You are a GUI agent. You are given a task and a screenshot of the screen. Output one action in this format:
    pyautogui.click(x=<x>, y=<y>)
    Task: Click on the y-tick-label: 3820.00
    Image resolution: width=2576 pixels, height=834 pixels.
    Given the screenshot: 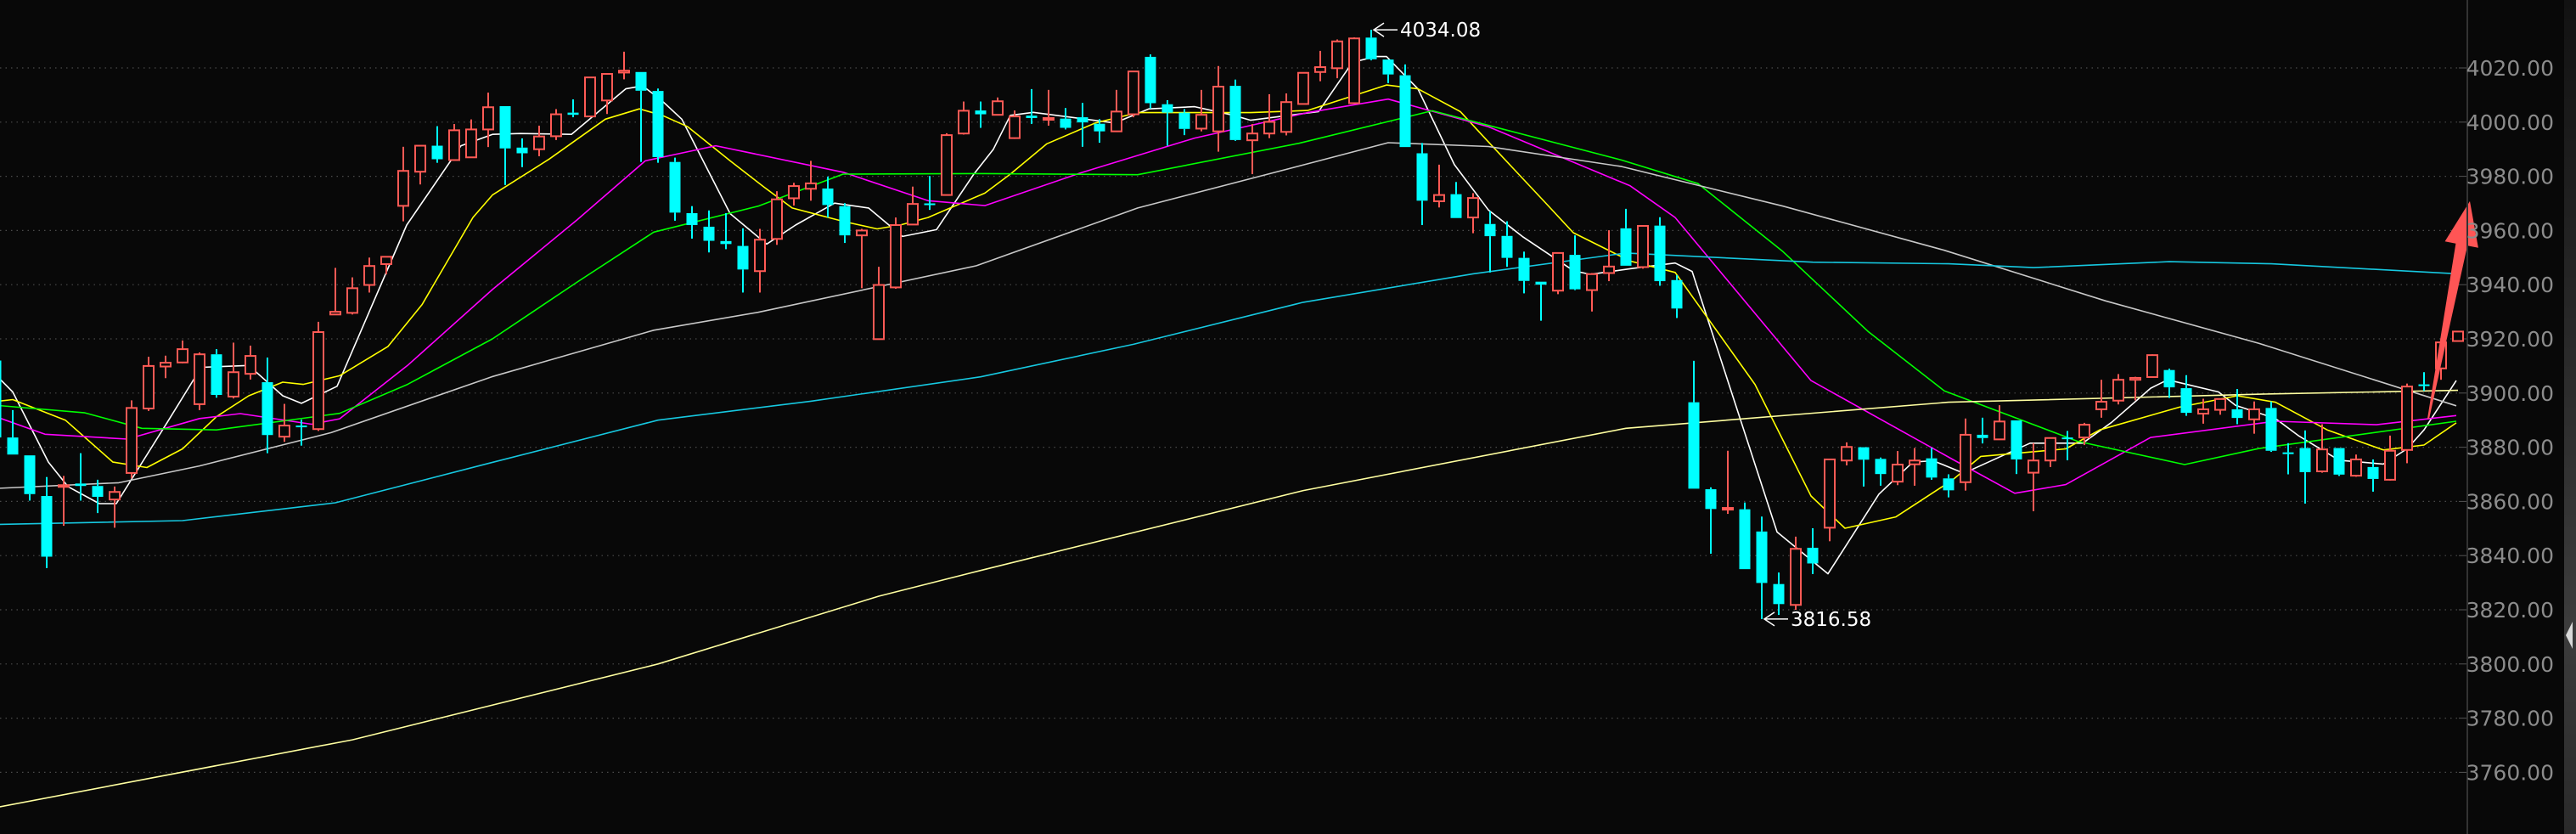 What is the action you would take?
    pyautogui.click(x=2510, y=610)
    